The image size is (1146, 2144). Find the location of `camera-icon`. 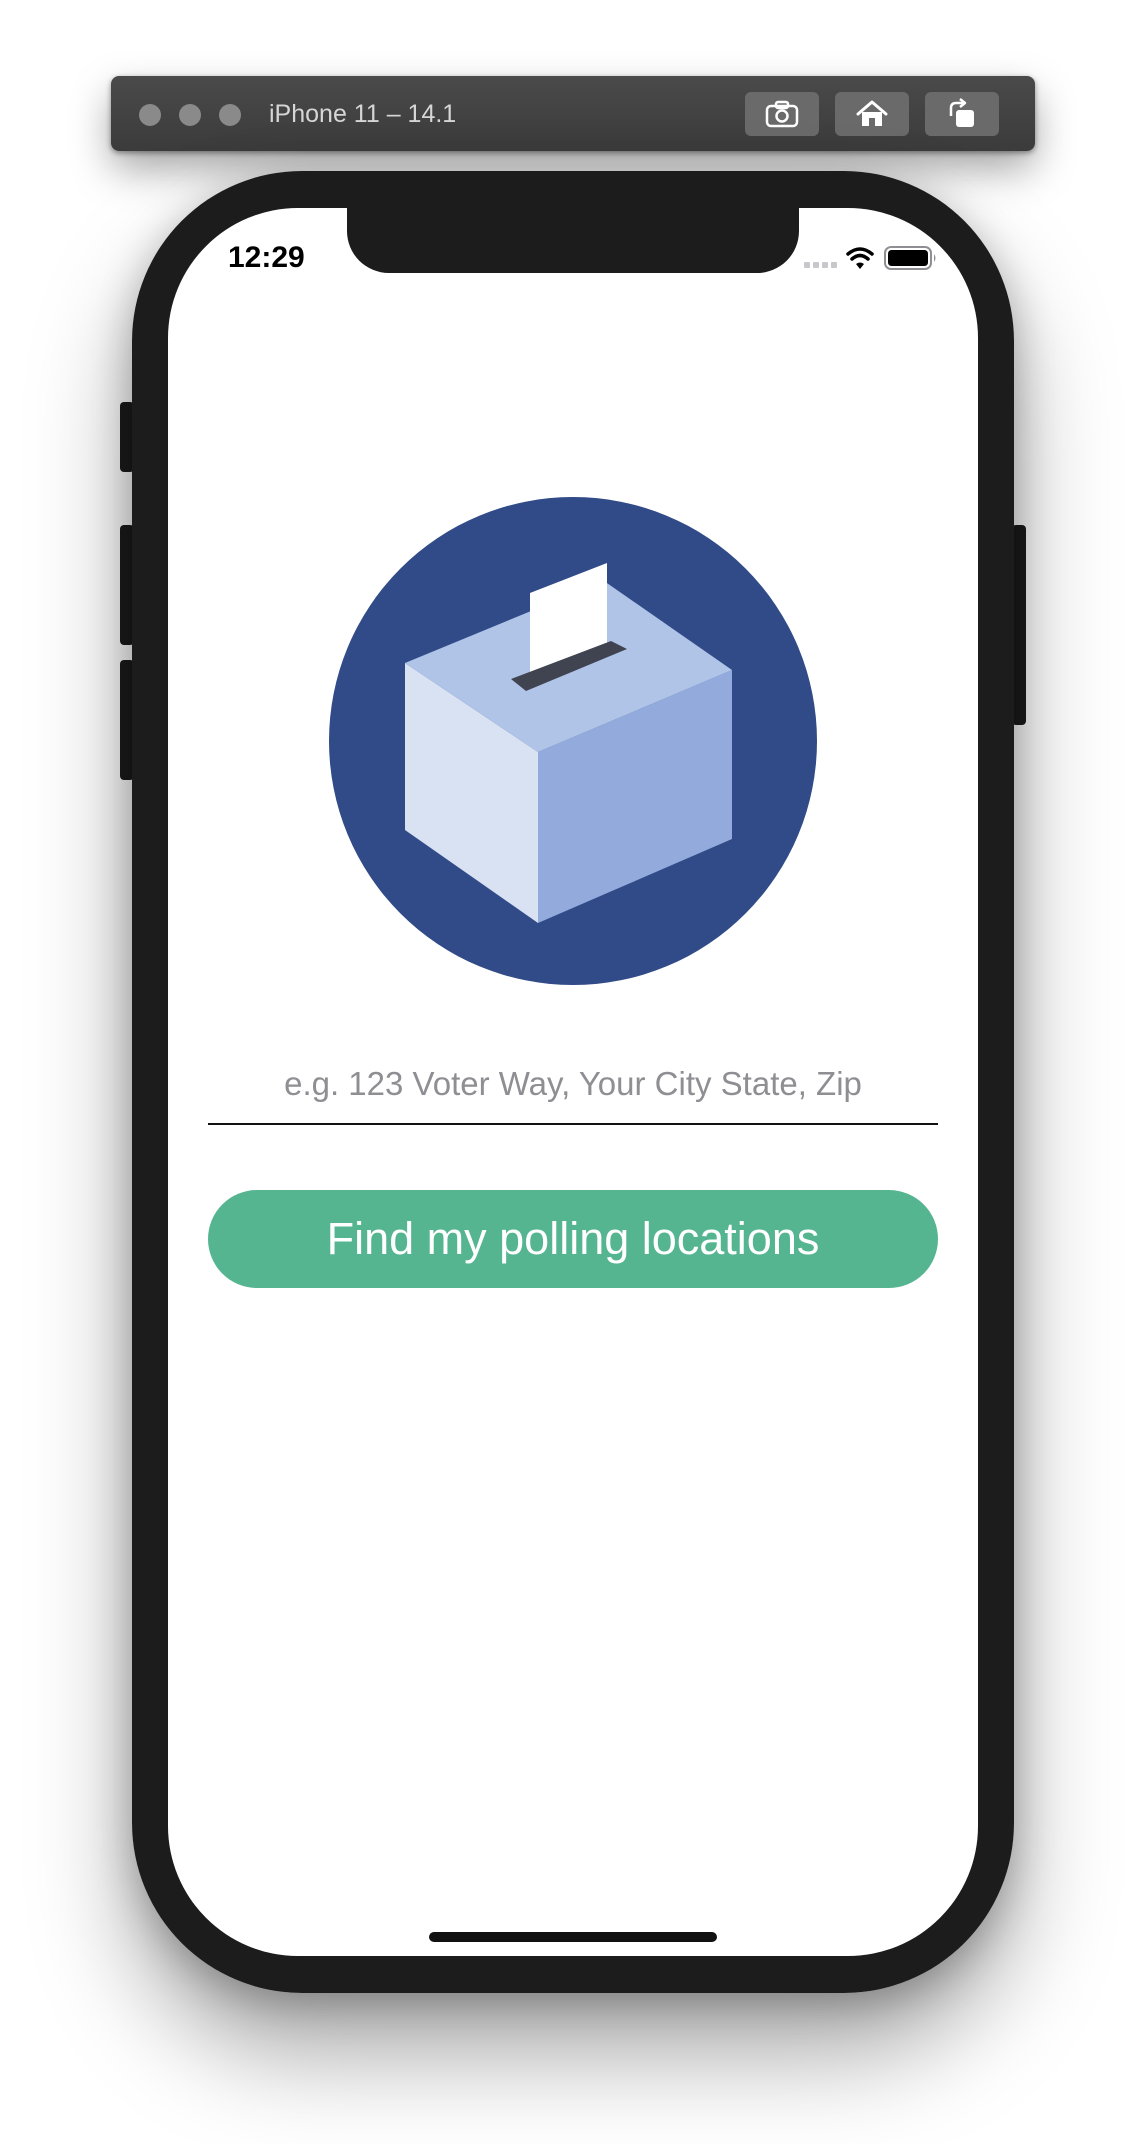

camera-icon is located at coordinates (782, 114).